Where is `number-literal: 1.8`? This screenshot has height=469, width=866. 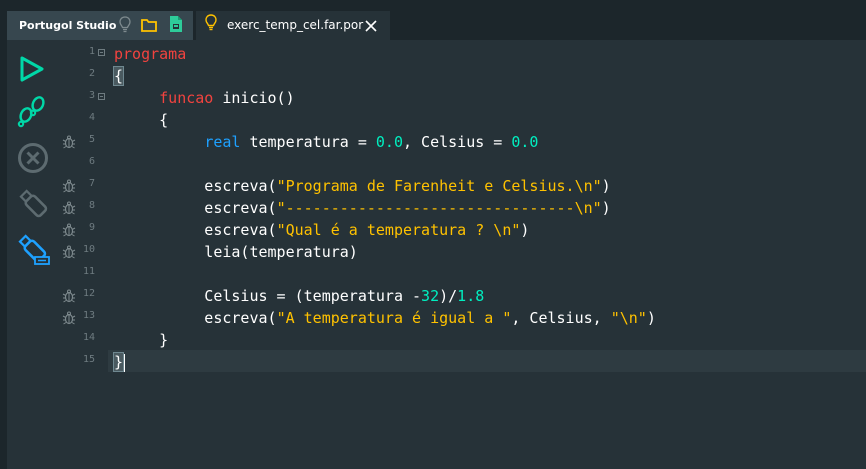 number-literal: 1.8 is located at coordinates (471, 296).